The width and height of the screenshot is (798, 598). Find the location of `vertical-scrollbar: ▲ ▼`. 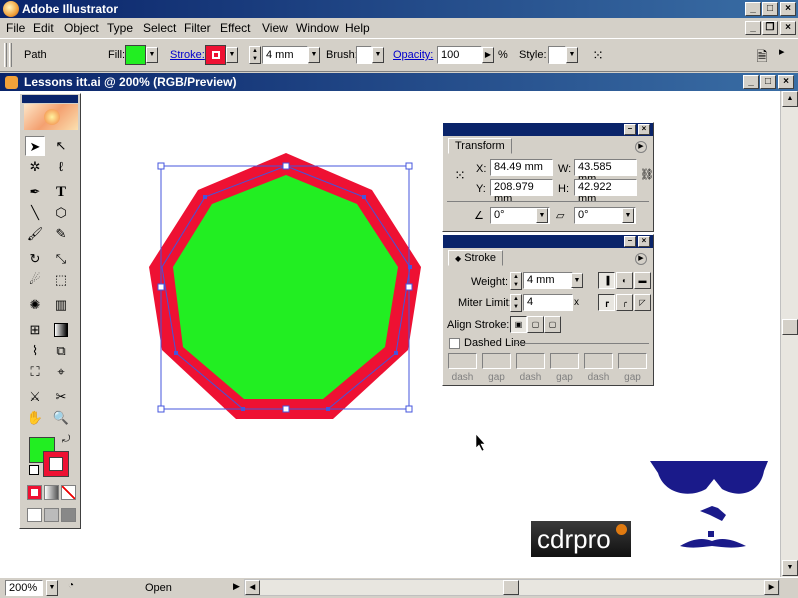

vertical-scrollbar: ▲ ▼ is located at coordinates (789, 334).